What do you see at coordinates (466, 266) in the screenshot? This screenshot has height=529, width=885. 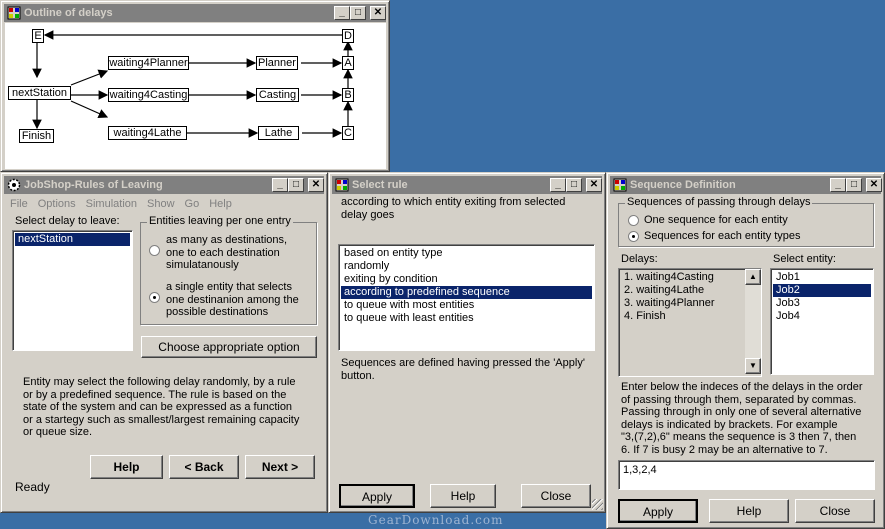 I see `list-item: randomly` at bounding box center [466, 266].